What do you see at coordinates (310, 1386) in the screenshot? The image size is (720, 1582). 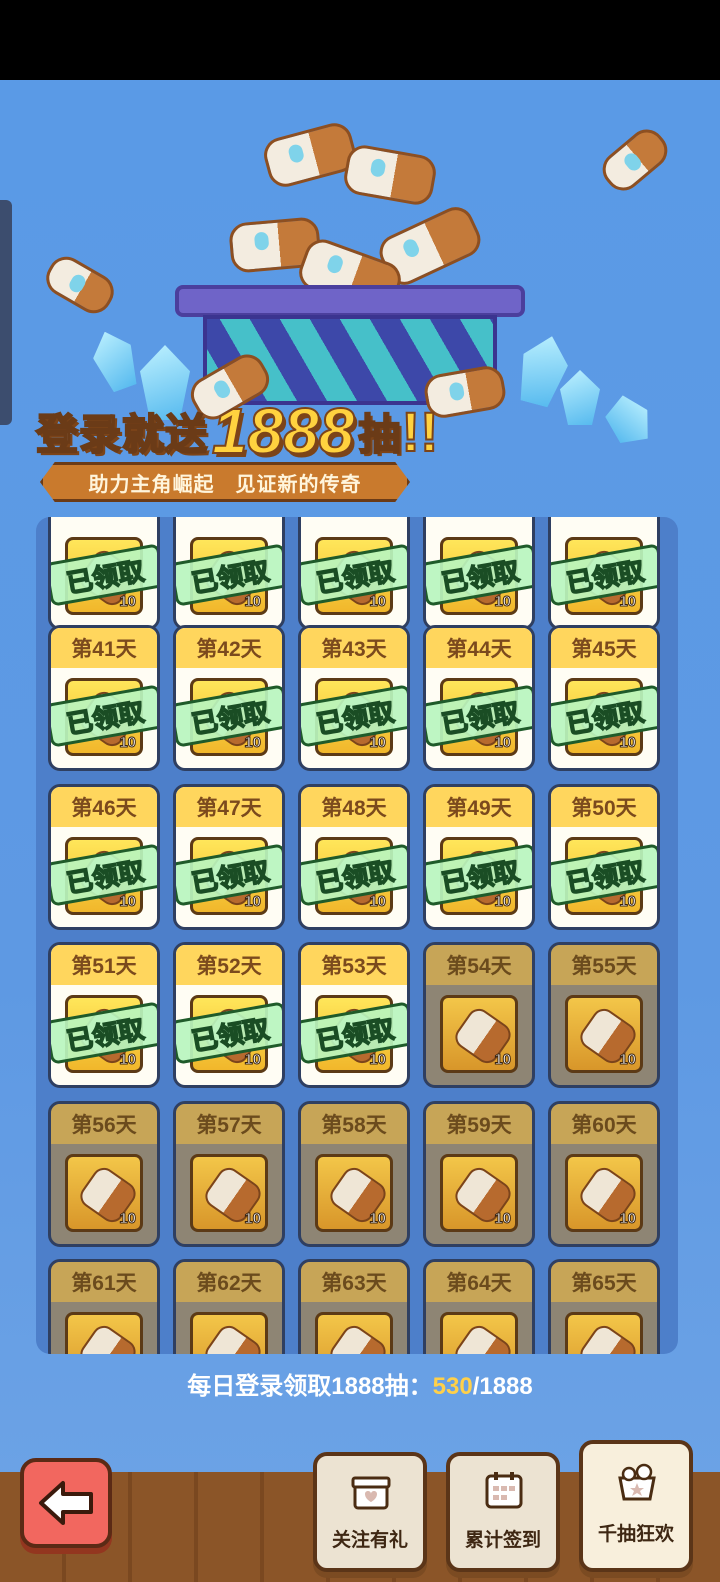 I see `progress-label: 每日登录领取1888抽：` at bounding box center [310, 1386].